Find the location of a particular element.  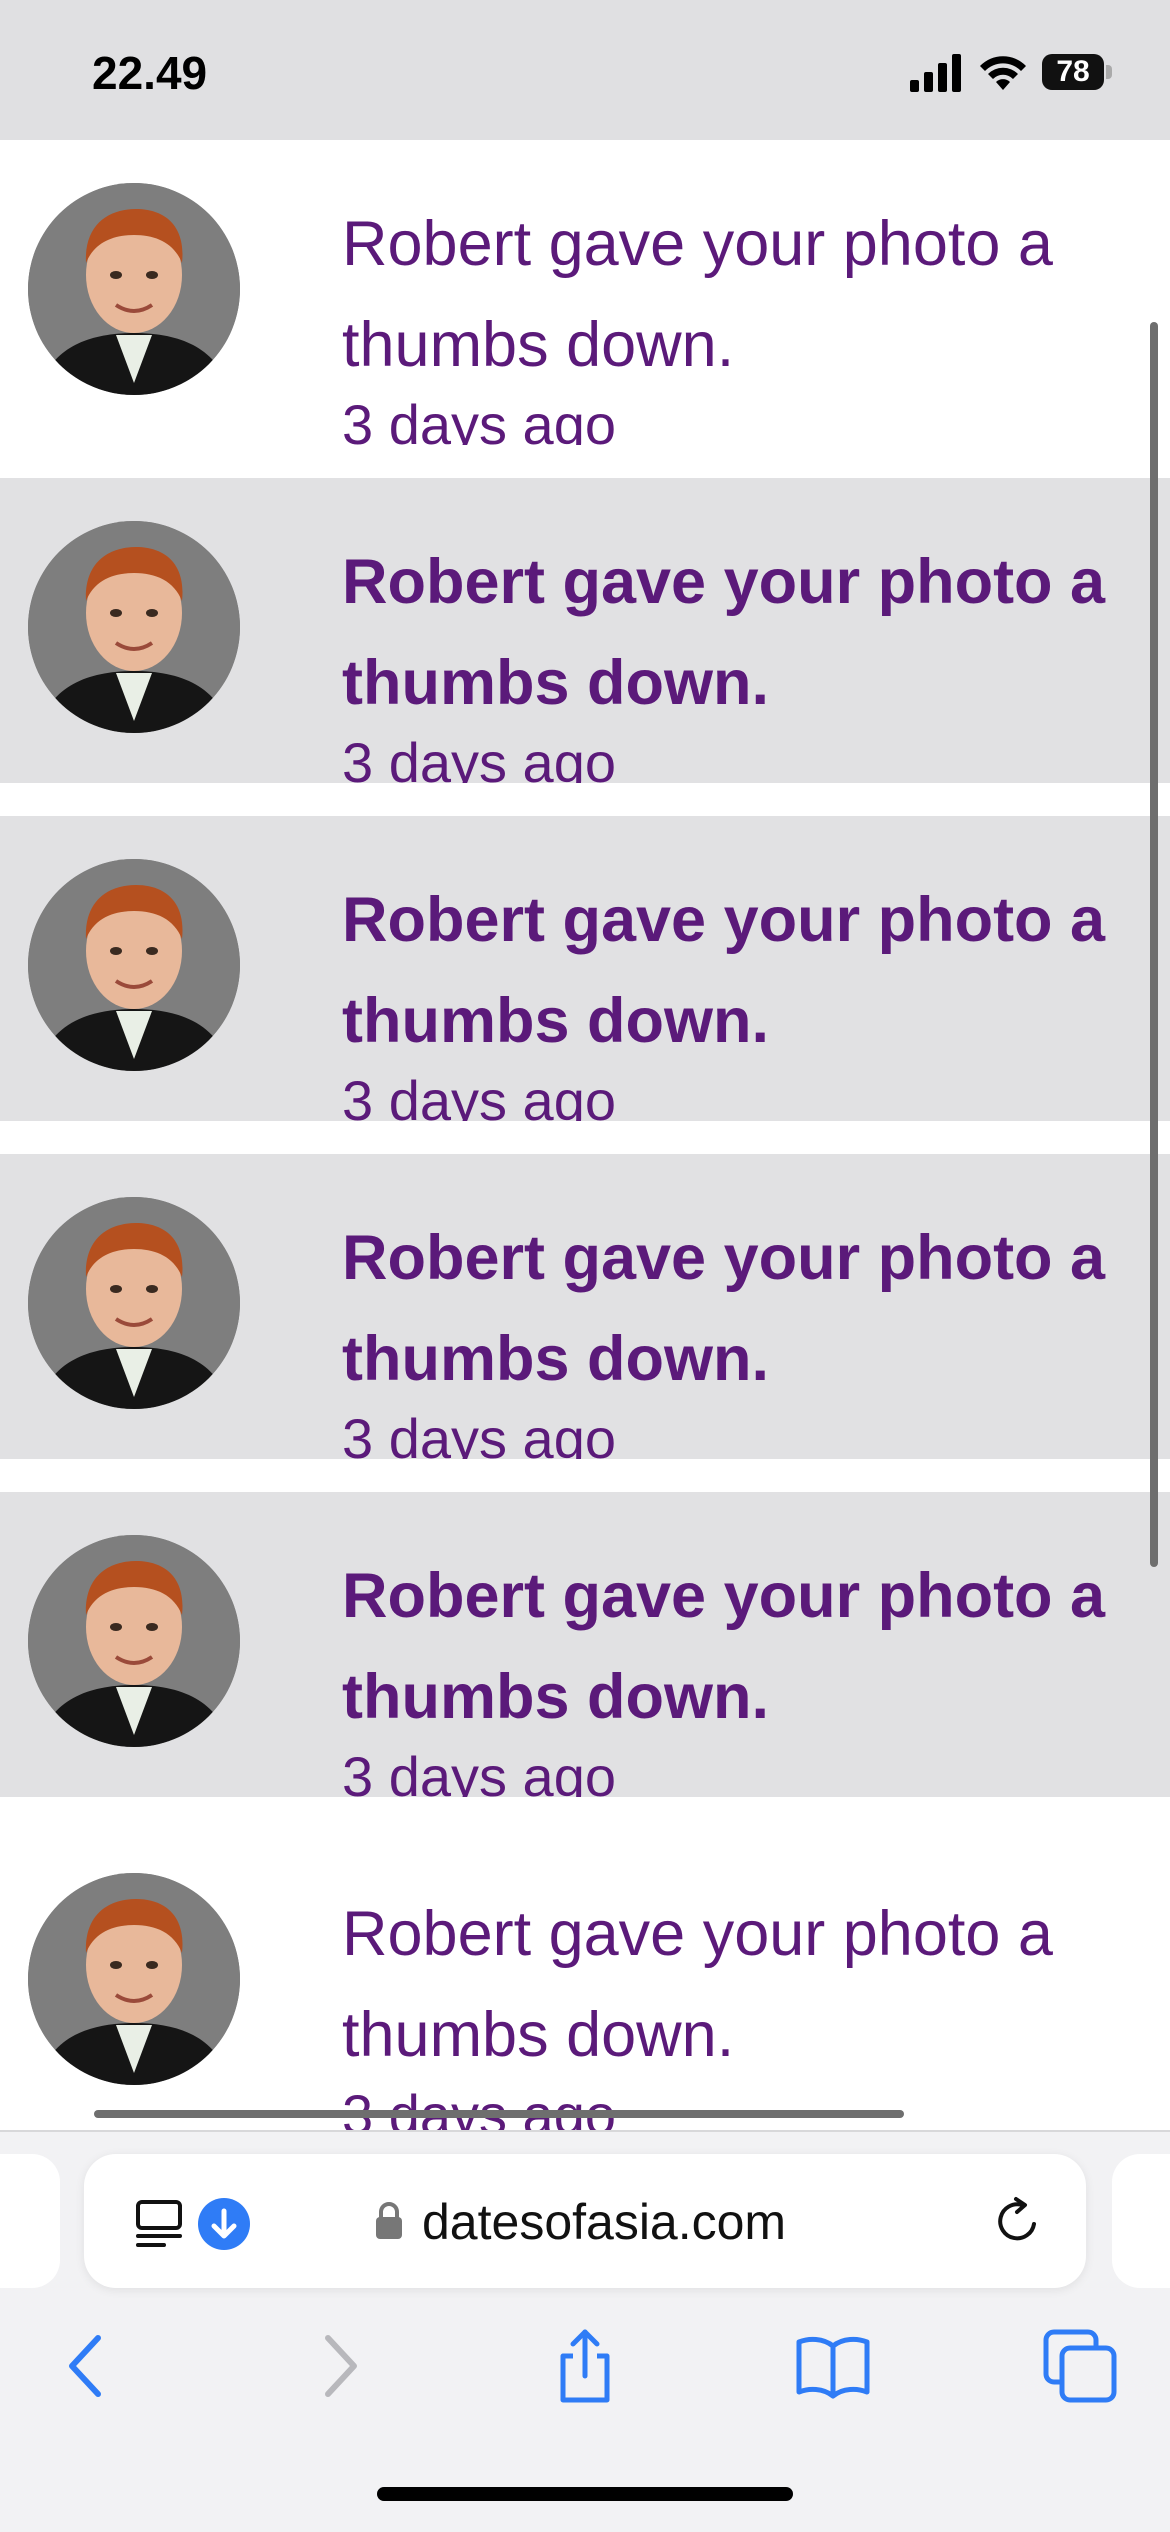

status-icons: 78 is located at coordinates (1013, 74).